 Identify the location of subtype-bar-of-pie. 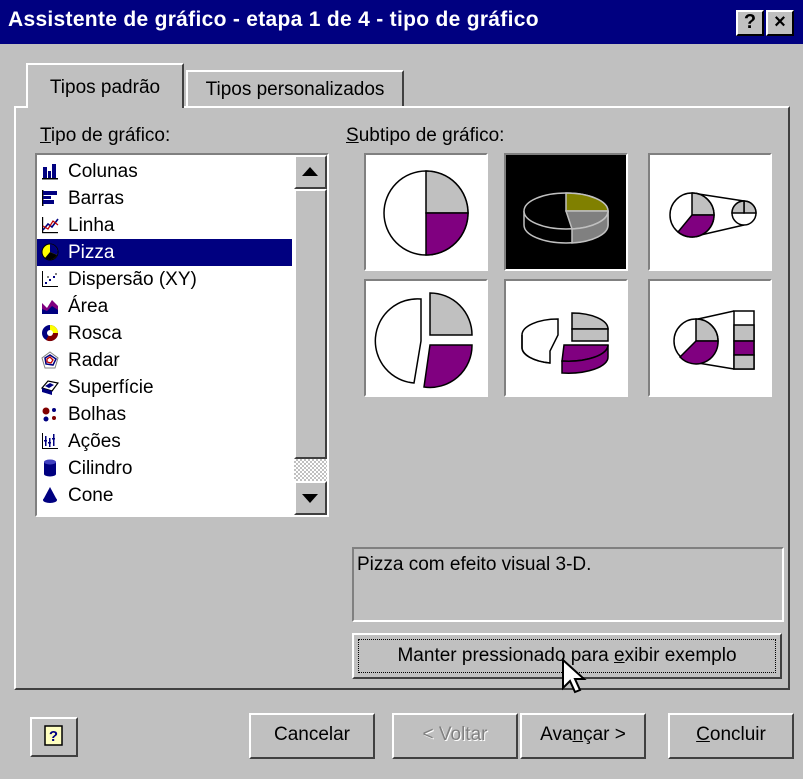
(710, 338).